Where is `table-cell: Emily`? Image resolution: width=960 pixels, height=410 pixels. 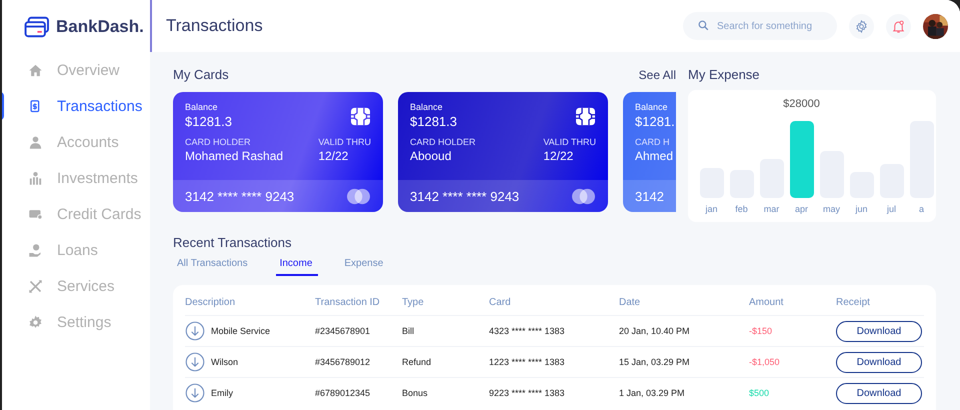 table-cell: Emily is located at coordinates (222, 393).